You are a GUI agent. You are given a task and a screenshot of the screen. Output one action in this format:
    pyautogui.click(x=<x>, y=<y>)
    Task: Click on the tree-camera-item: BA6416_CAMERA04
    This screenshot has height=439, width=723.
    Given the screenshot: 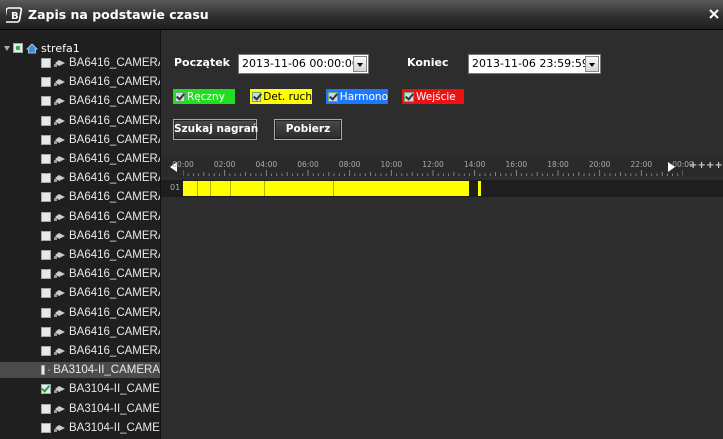 What is the action you would take?
    pyautogui.click(x=100, y=121)
    